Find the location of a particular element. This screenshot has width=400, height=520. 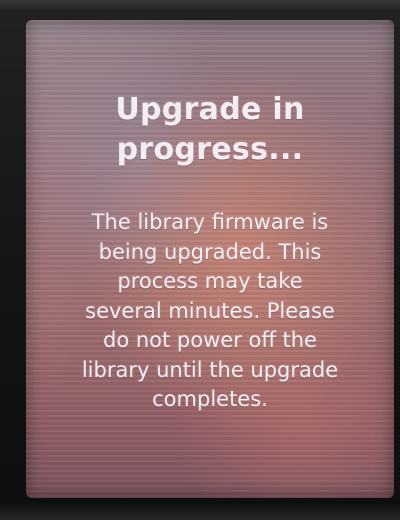

dialog-message-line: completes. is located at coordinates (210, 399).